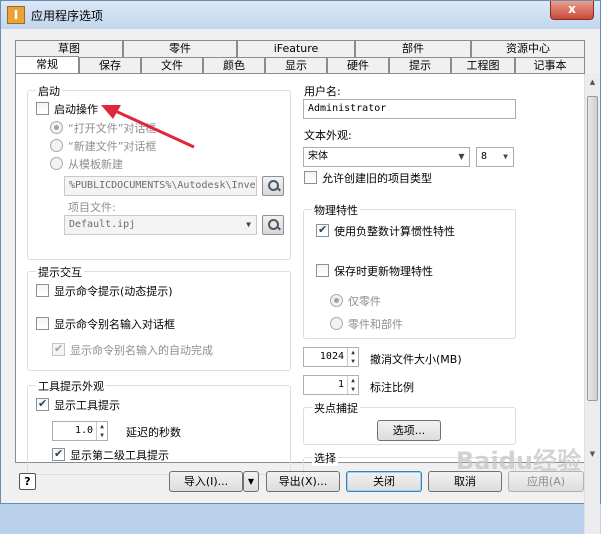 This screenshot has width=601, height=534. What do you see at coordinates (160, 186) in the screenshot?
I see `template-path-field: %PUBLICDOCUMENTS%\Autodesk\Inven` at bounding box center [160, 186].